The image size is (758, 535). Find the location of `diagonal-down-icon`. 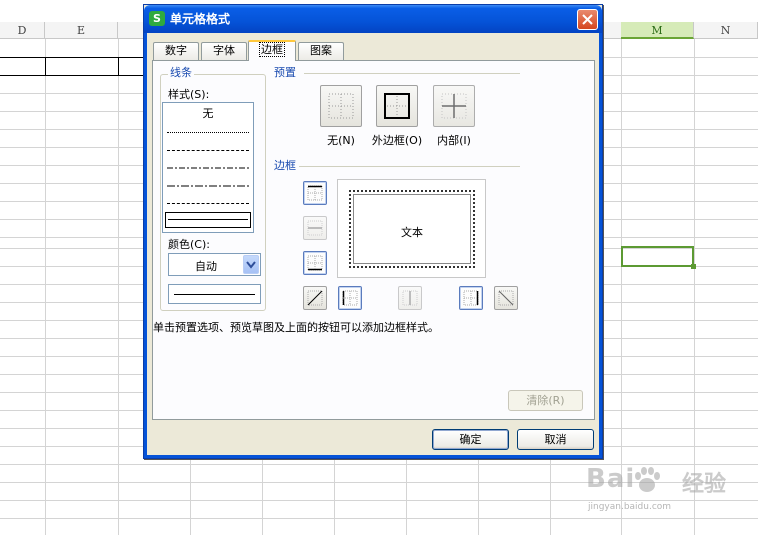

diagonal-down-icon is located at coordinates (506, 298).